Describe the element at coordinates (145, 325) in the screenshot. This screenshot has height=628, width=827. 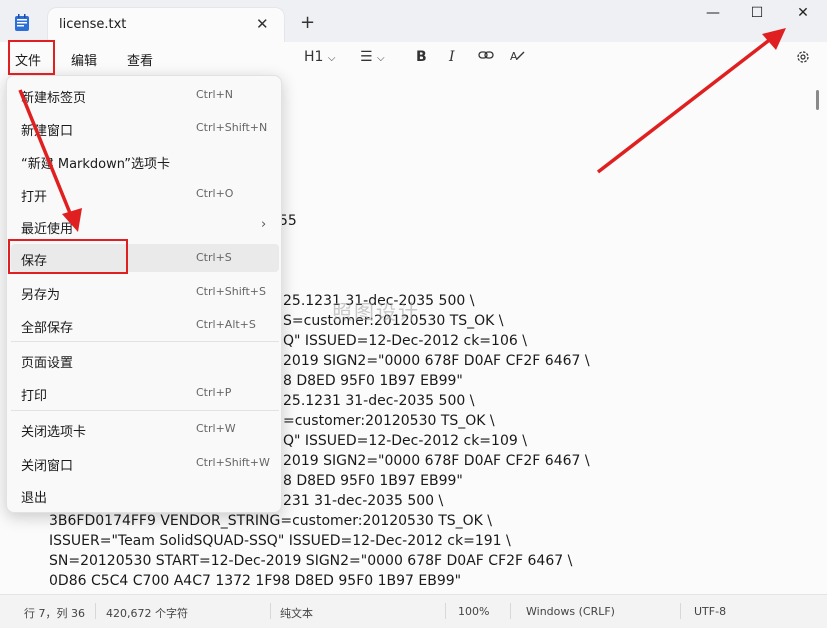
I see `menu-item-save-all: 全部保存 Ctrl+Alt+S` at that location.